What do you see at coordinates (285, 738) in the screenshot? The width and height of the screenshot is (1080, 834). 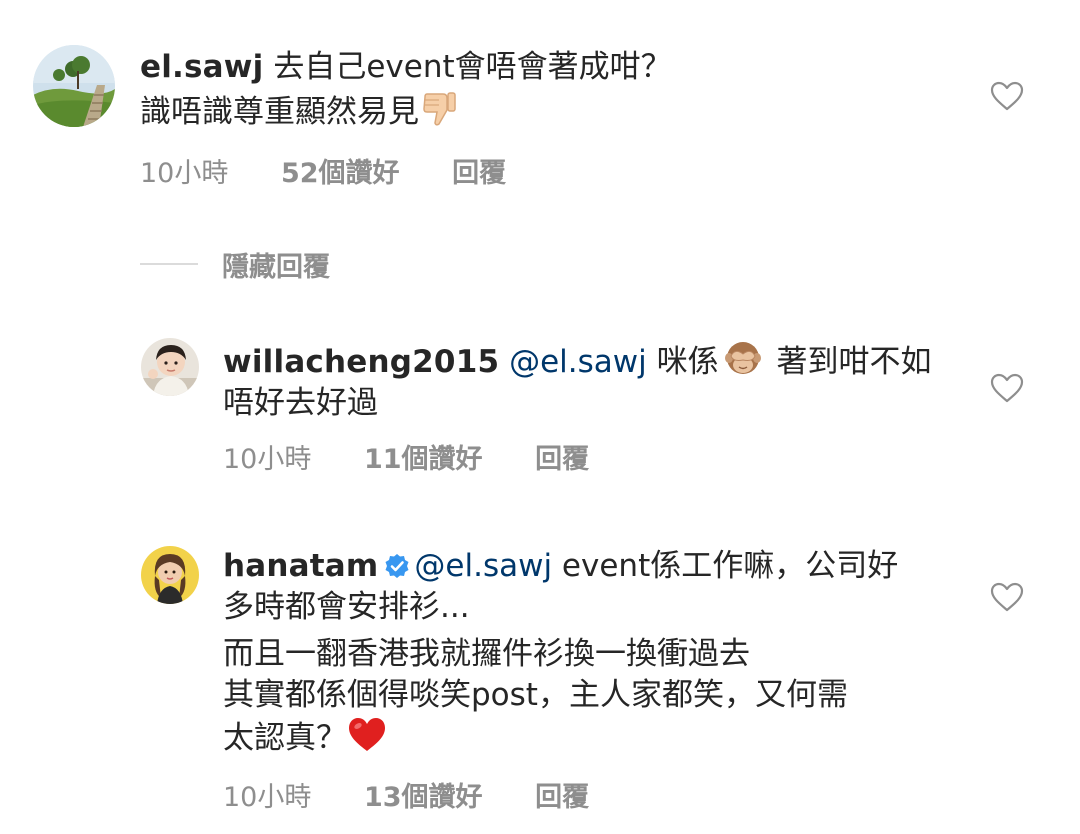 I see `comment-body: 太認真？` at bounding box center [285, 738].